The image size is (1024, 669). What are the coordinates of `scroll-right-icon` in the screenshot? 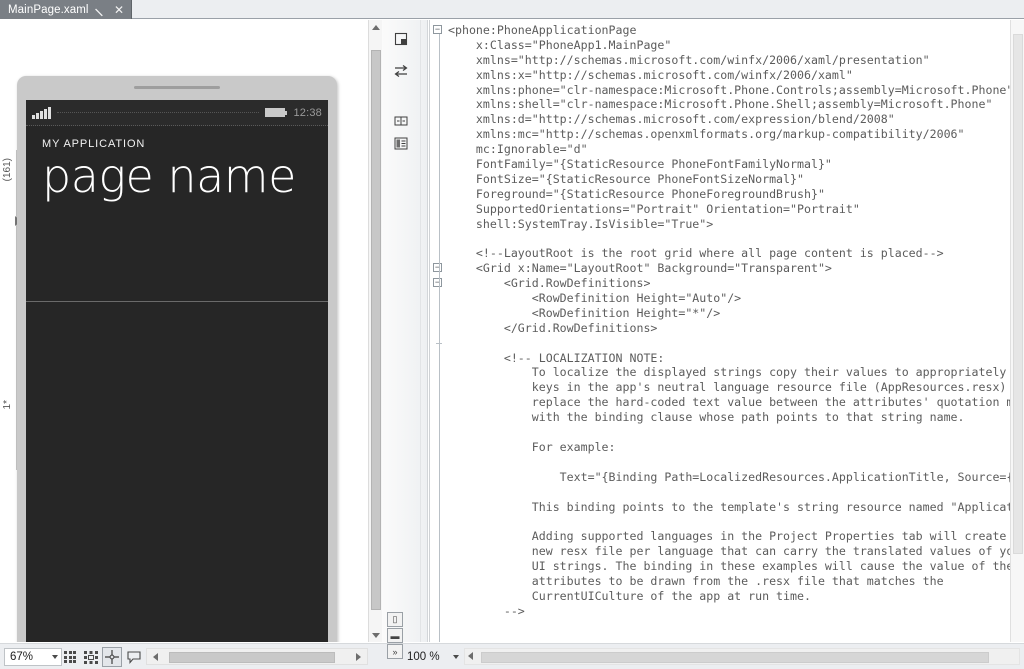 It's located at (358, 657).